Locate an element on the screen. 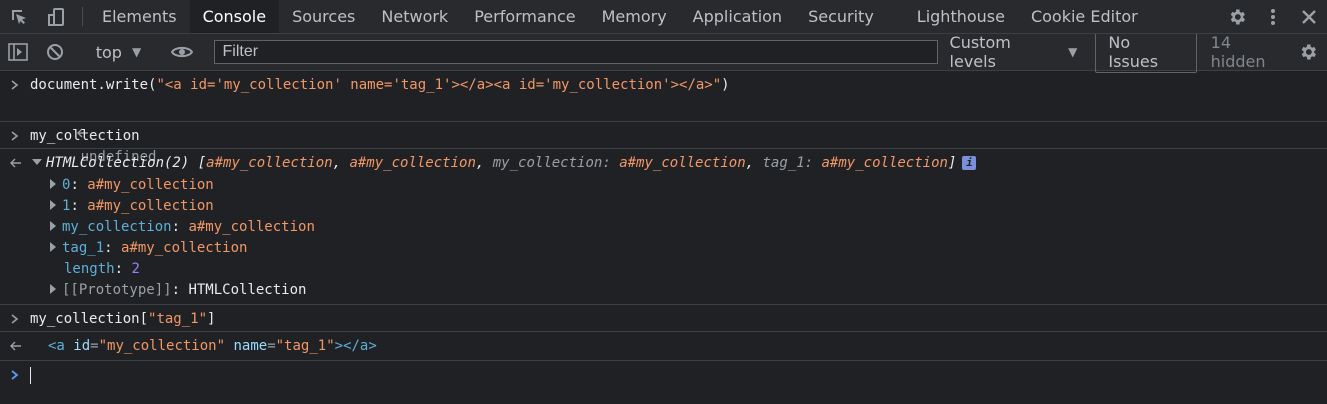 Image resolution: width=1327 pixels, height=404 pixels. bracket: ] is located at coordinates (952, 163).